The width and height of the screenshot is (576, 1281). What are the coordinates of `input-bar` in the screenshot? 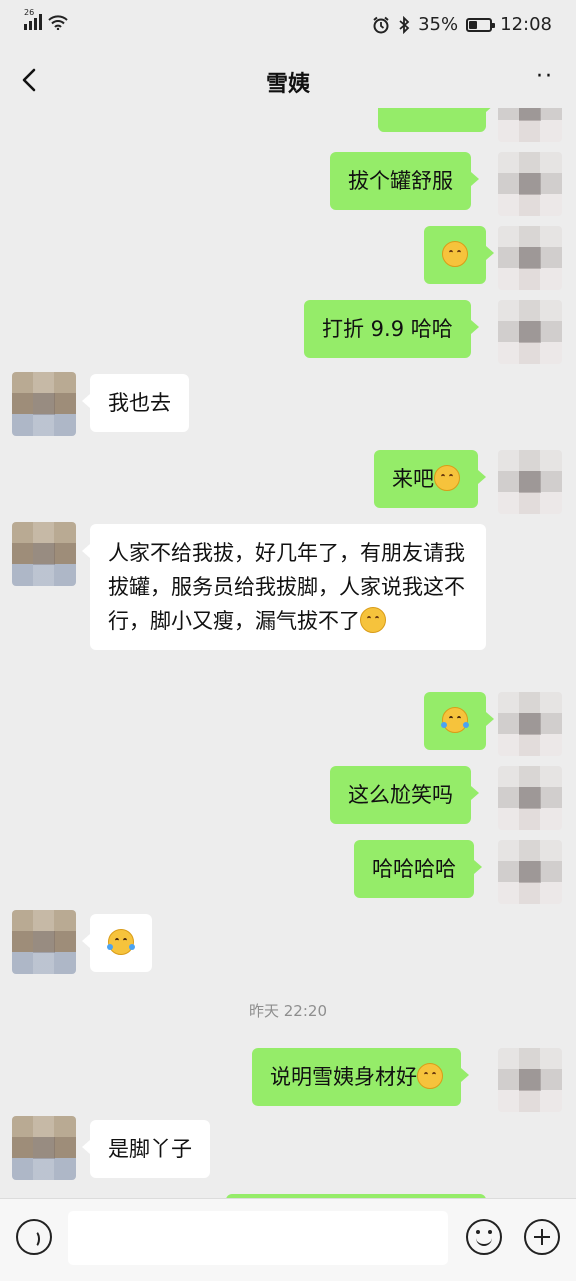 It's located at (288, 1239).